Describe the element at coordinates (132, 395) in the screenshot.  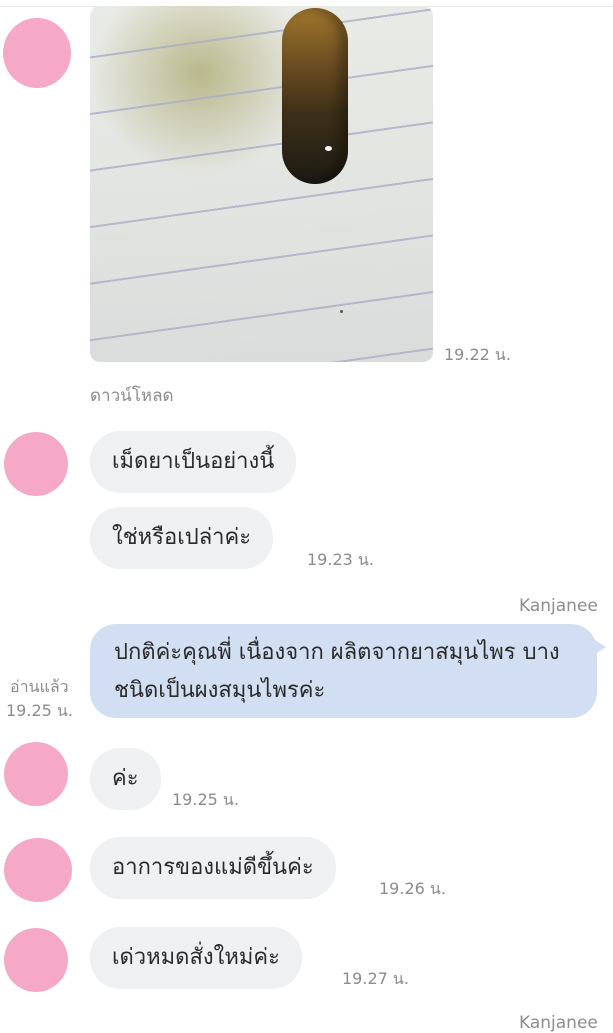
I see `download-link: ดาวน์โหลด` at that location.